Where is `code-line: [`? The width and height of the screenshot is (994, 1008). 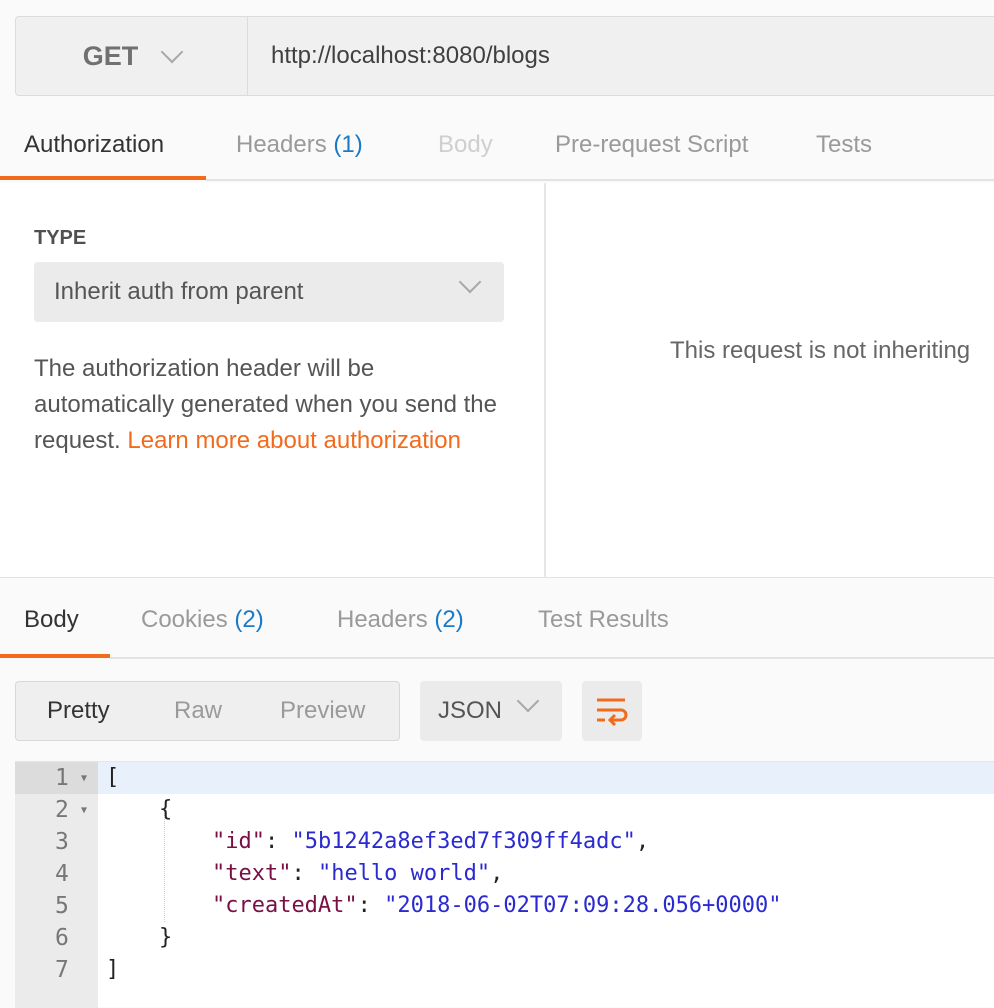 code-line: [ is located at coordinates (112, 778).